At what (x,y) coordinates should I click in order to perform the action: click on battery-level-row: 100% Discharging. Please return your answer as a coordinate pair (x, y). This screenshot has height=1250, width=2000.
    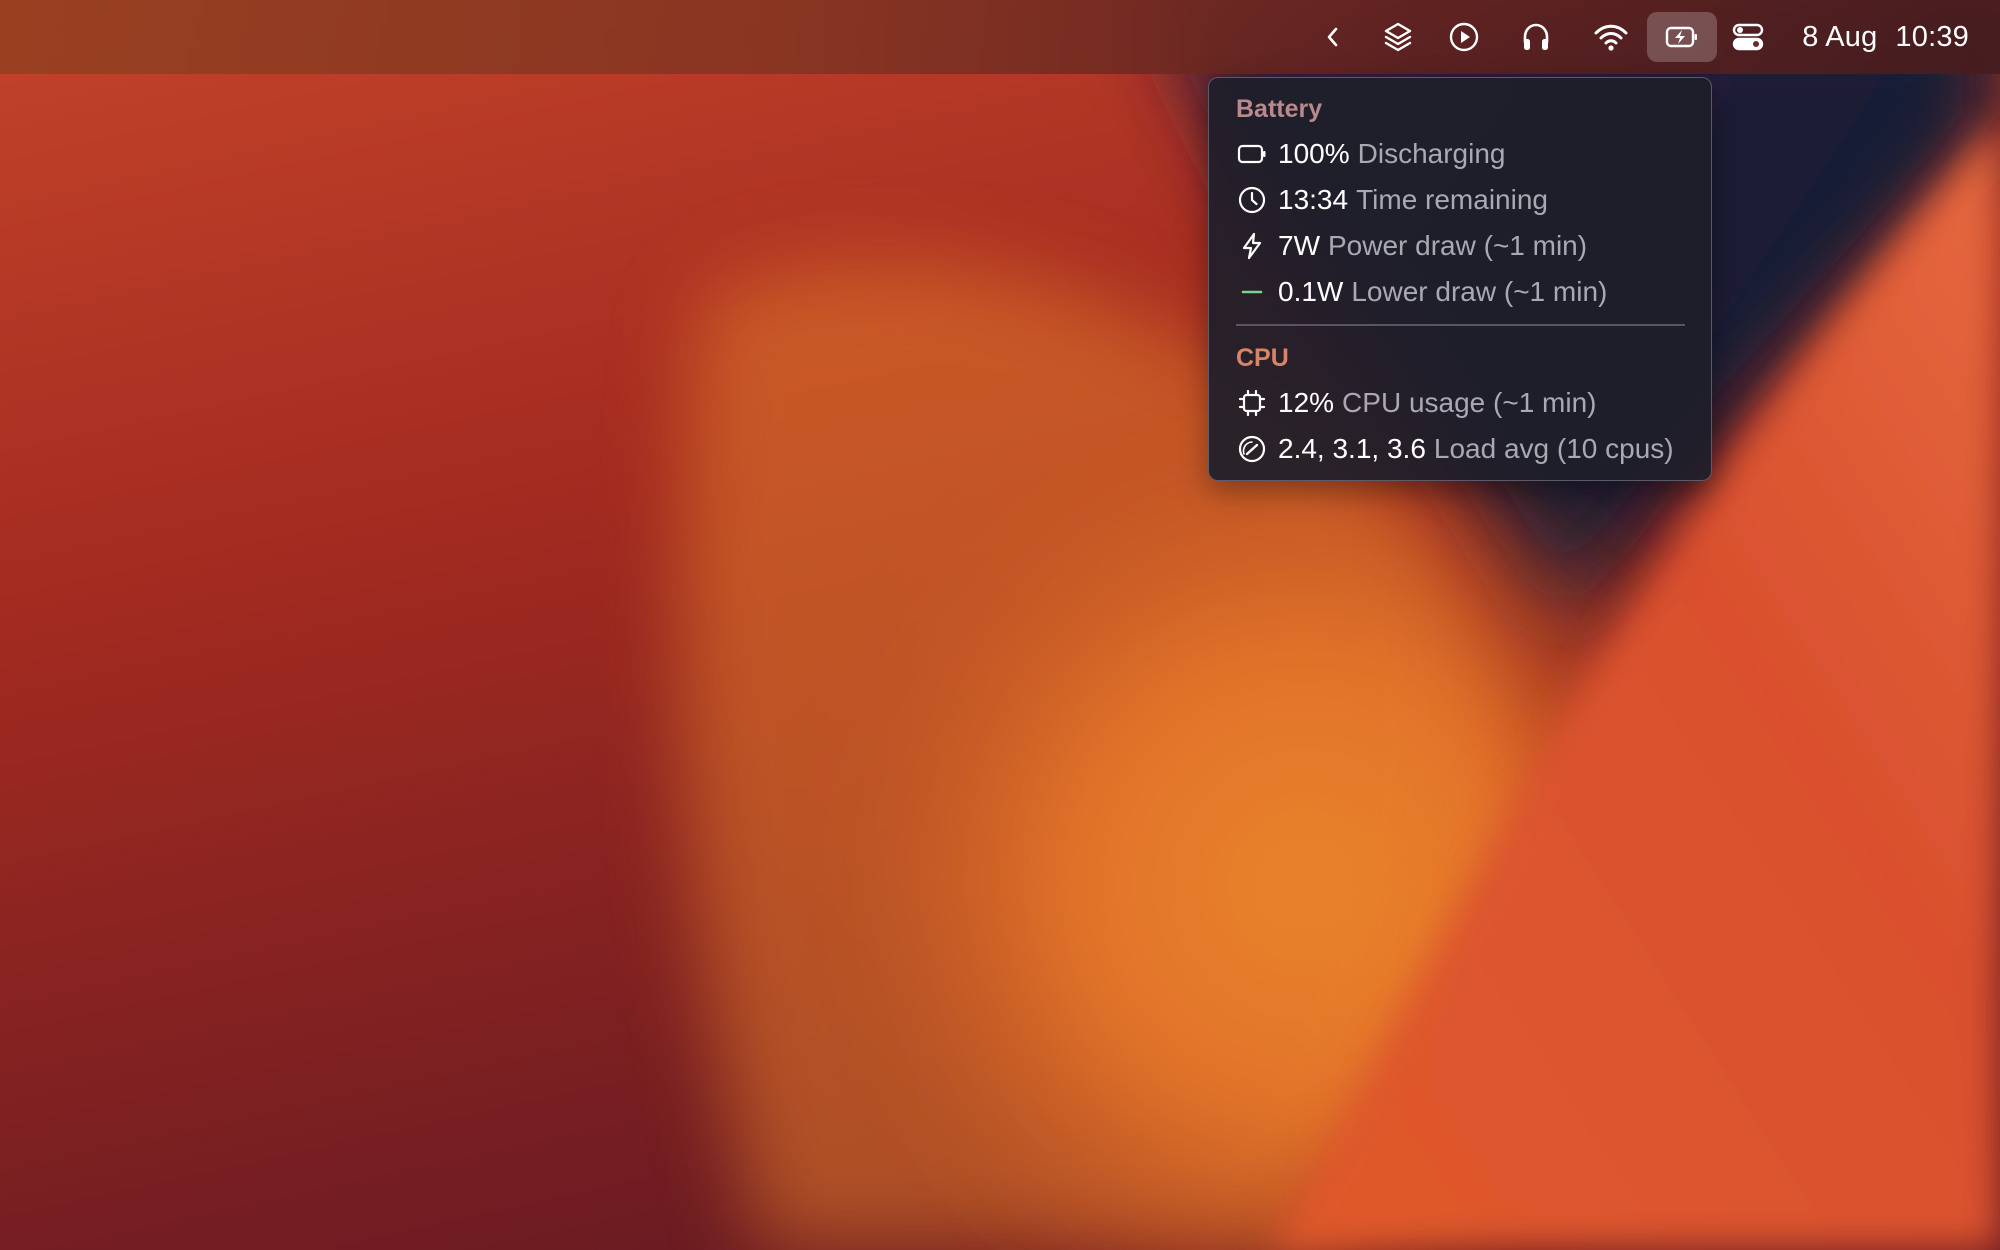
    Looking at the image, I should click on (1370, 154).